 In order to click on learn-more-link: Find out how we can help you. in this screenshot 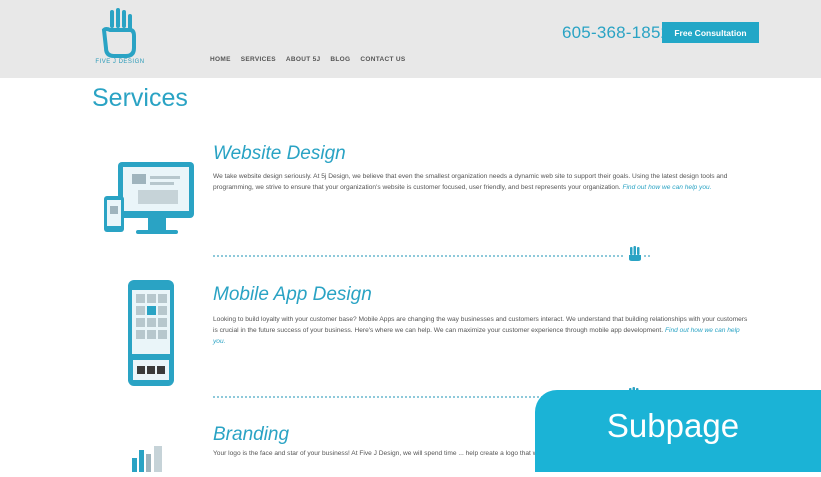, I will do `click(666, 187)`.